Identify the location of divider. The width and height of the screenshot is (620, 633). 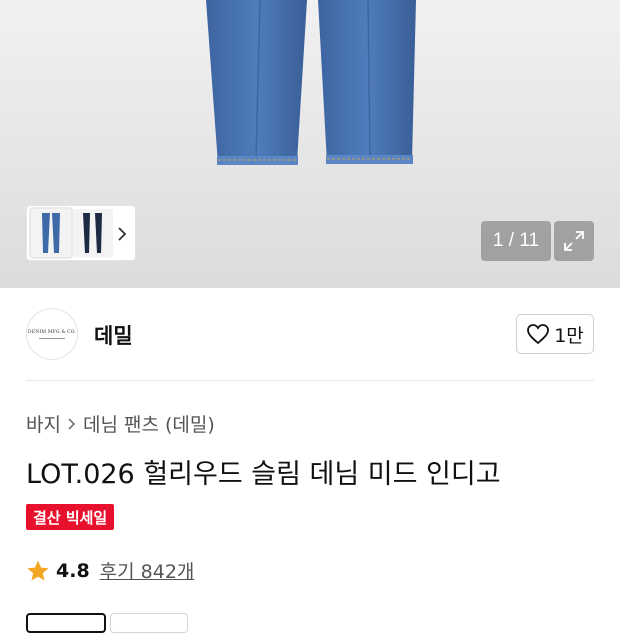
(310, 380).